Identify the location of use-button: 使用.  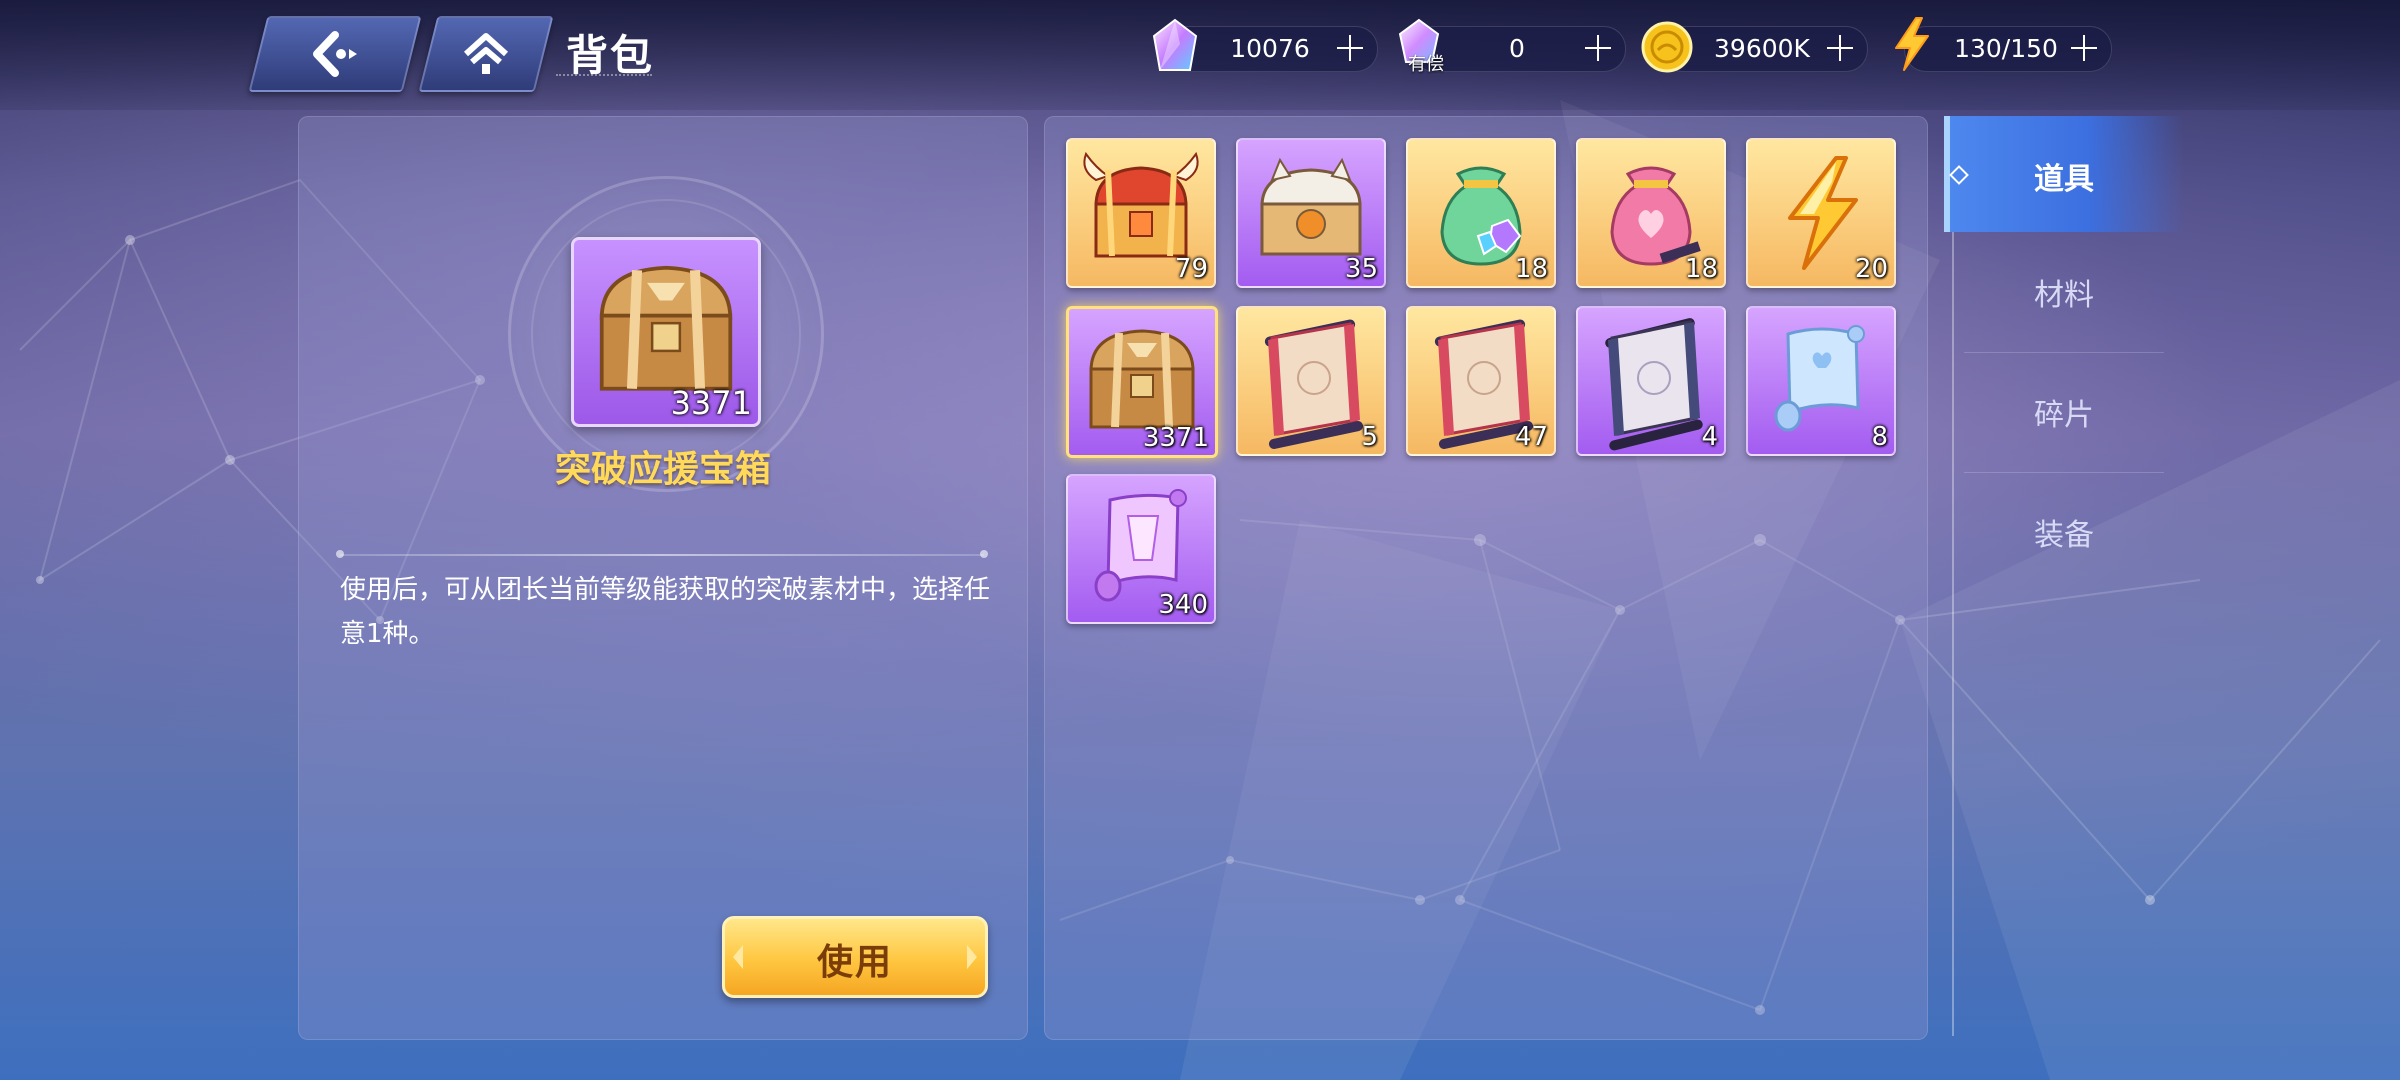
(855, 957).